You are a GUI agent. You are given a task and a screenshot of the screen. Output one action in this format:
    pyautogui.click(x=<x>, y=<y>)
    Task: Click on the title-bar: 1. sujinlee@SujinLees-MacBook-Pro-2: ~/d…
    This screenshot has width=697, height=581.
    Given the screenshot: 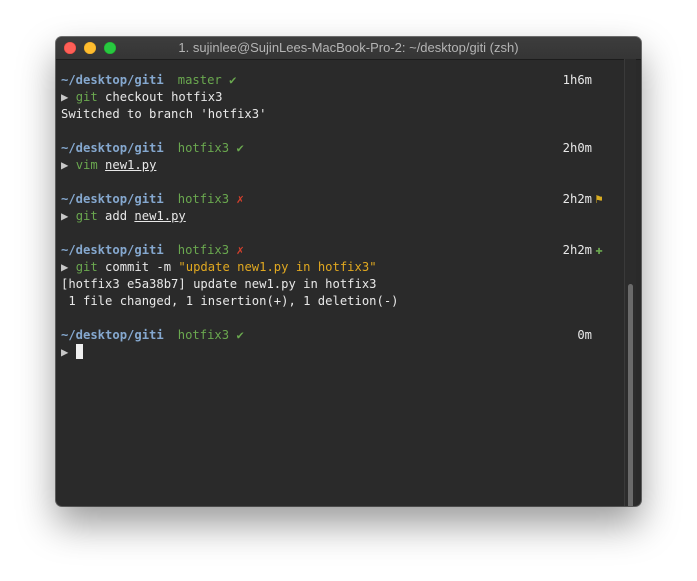 What is the action you would take?
    pyautogui.click(x=348, y=48)
    